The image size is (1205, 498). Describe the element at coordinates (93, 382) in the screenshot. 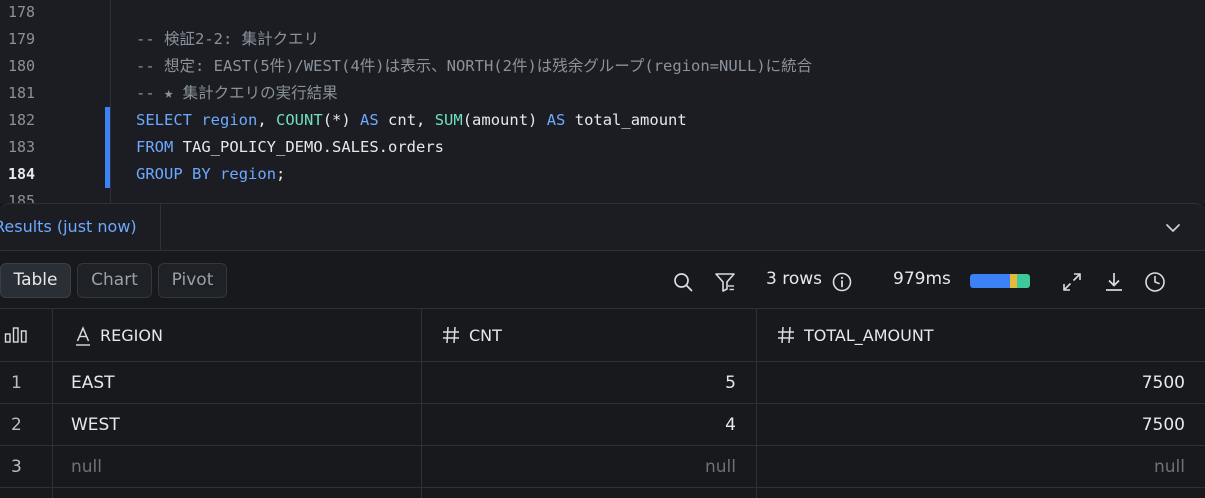

I see `region-value: EAST` at that location.